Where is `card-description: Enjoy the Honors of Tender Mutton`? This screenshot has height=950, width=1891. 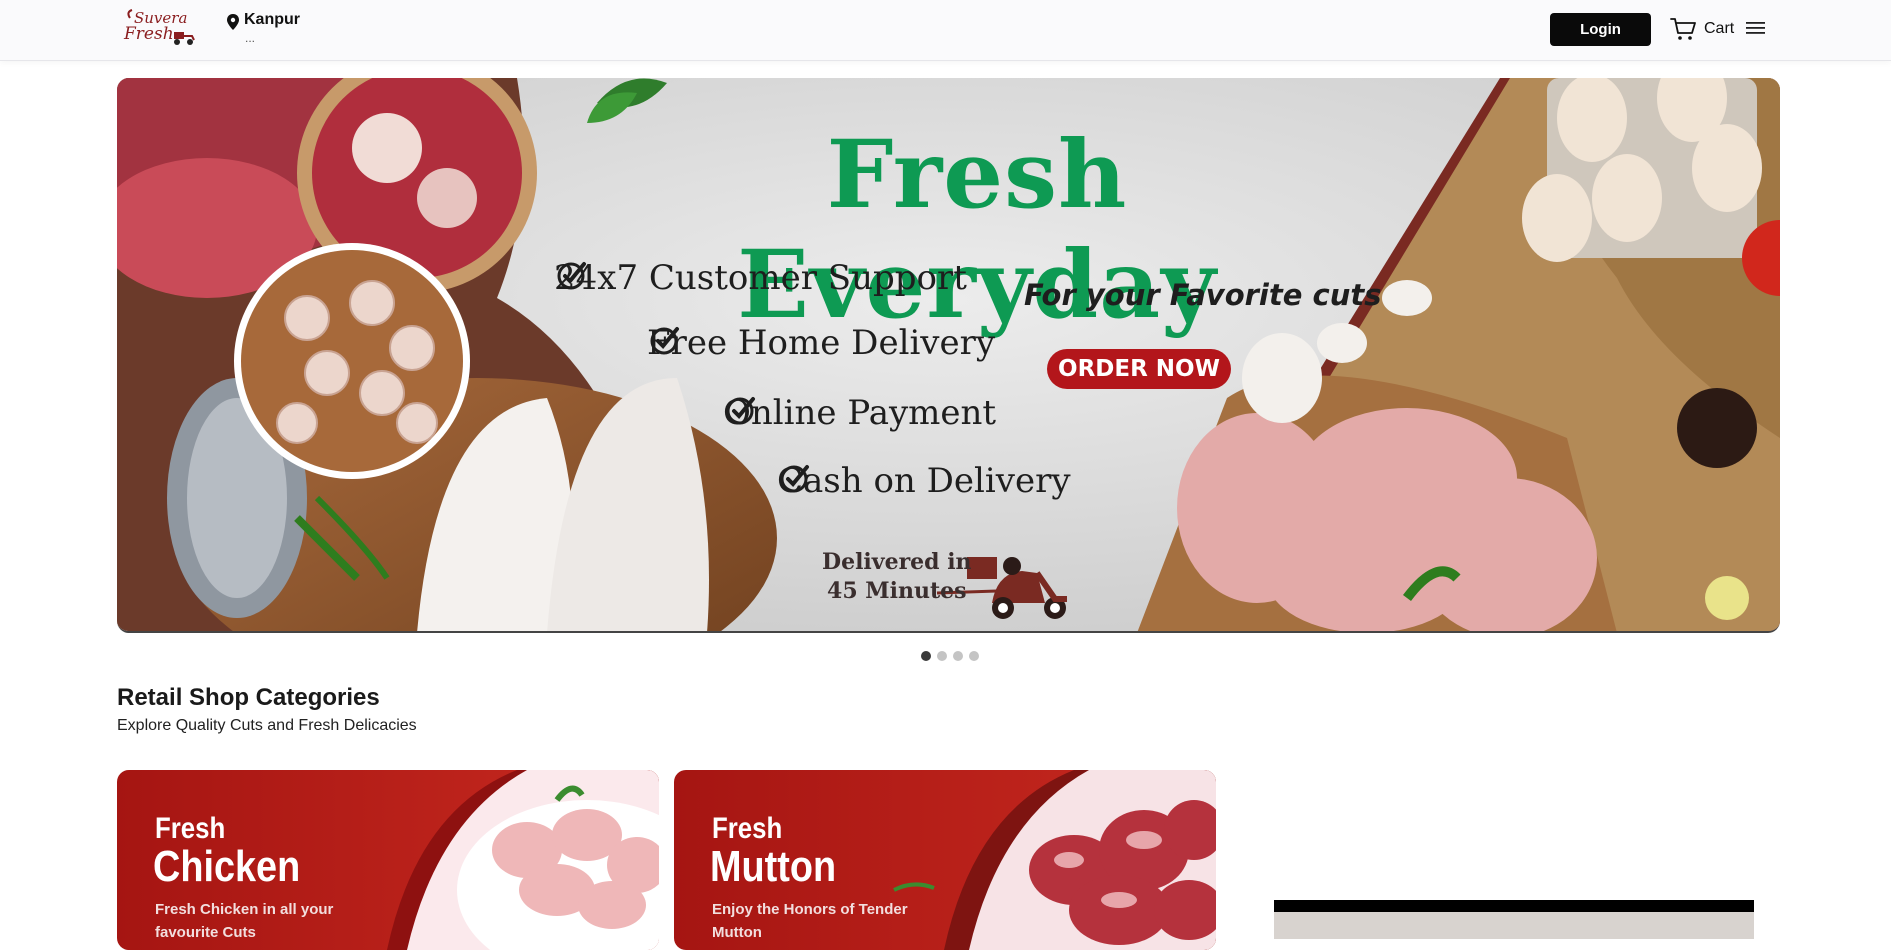 card-description: Enjoy the Honors of Tender Mutton is located at coordinates (810, 921).